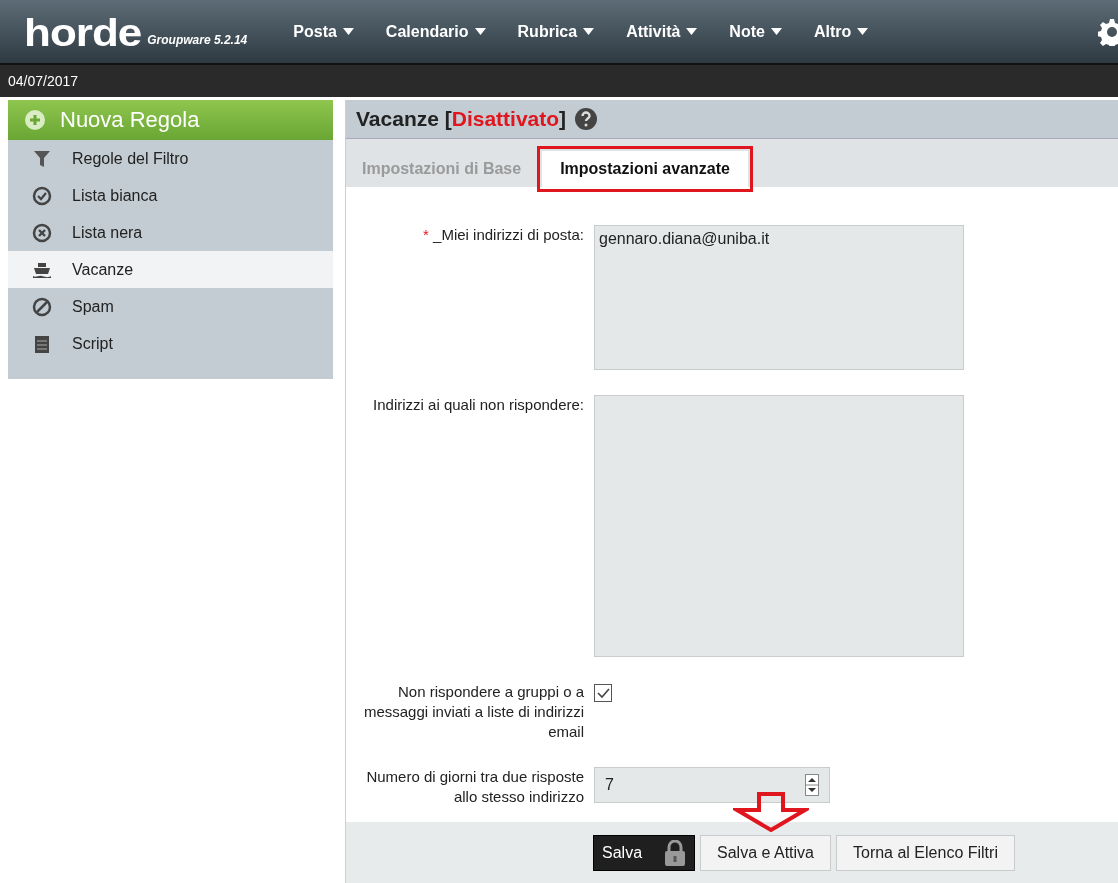  Describe the element at coordinates (559, 80) in the screenshot. I see `date-bar: 04/07/2017` at that location.